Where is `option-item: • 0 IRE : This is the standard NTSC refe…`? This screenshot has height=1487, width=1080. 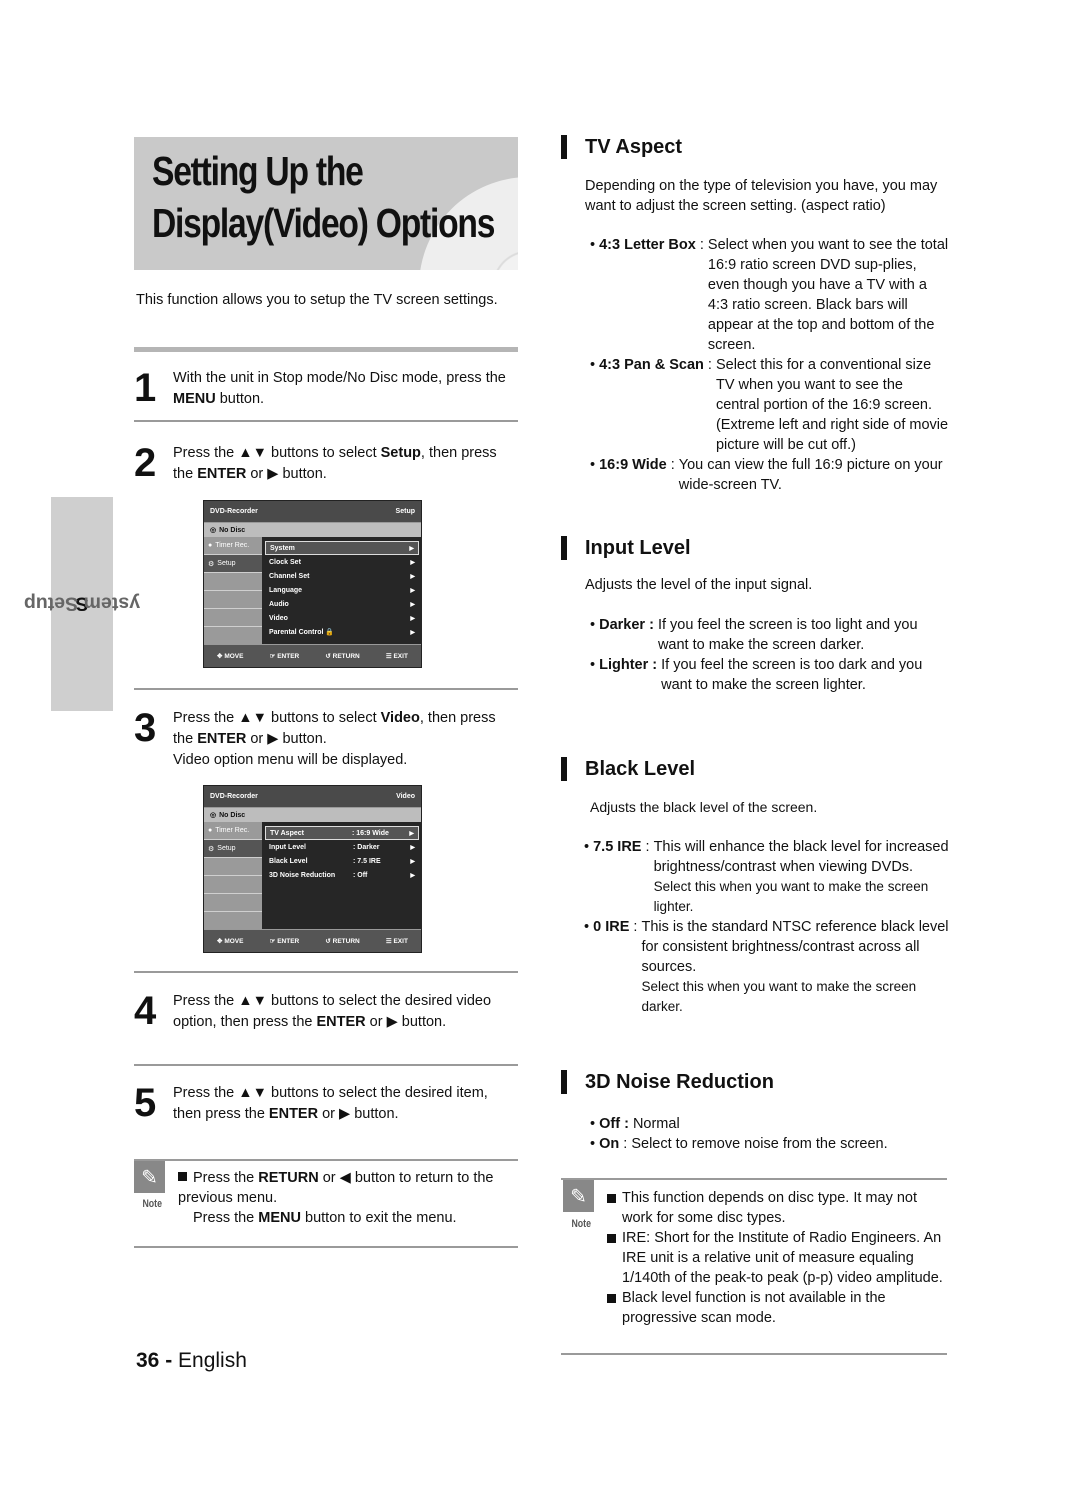 option-item: • 0 IRE : This is the standard NTSC refe… is located at coordinates (767, 967).